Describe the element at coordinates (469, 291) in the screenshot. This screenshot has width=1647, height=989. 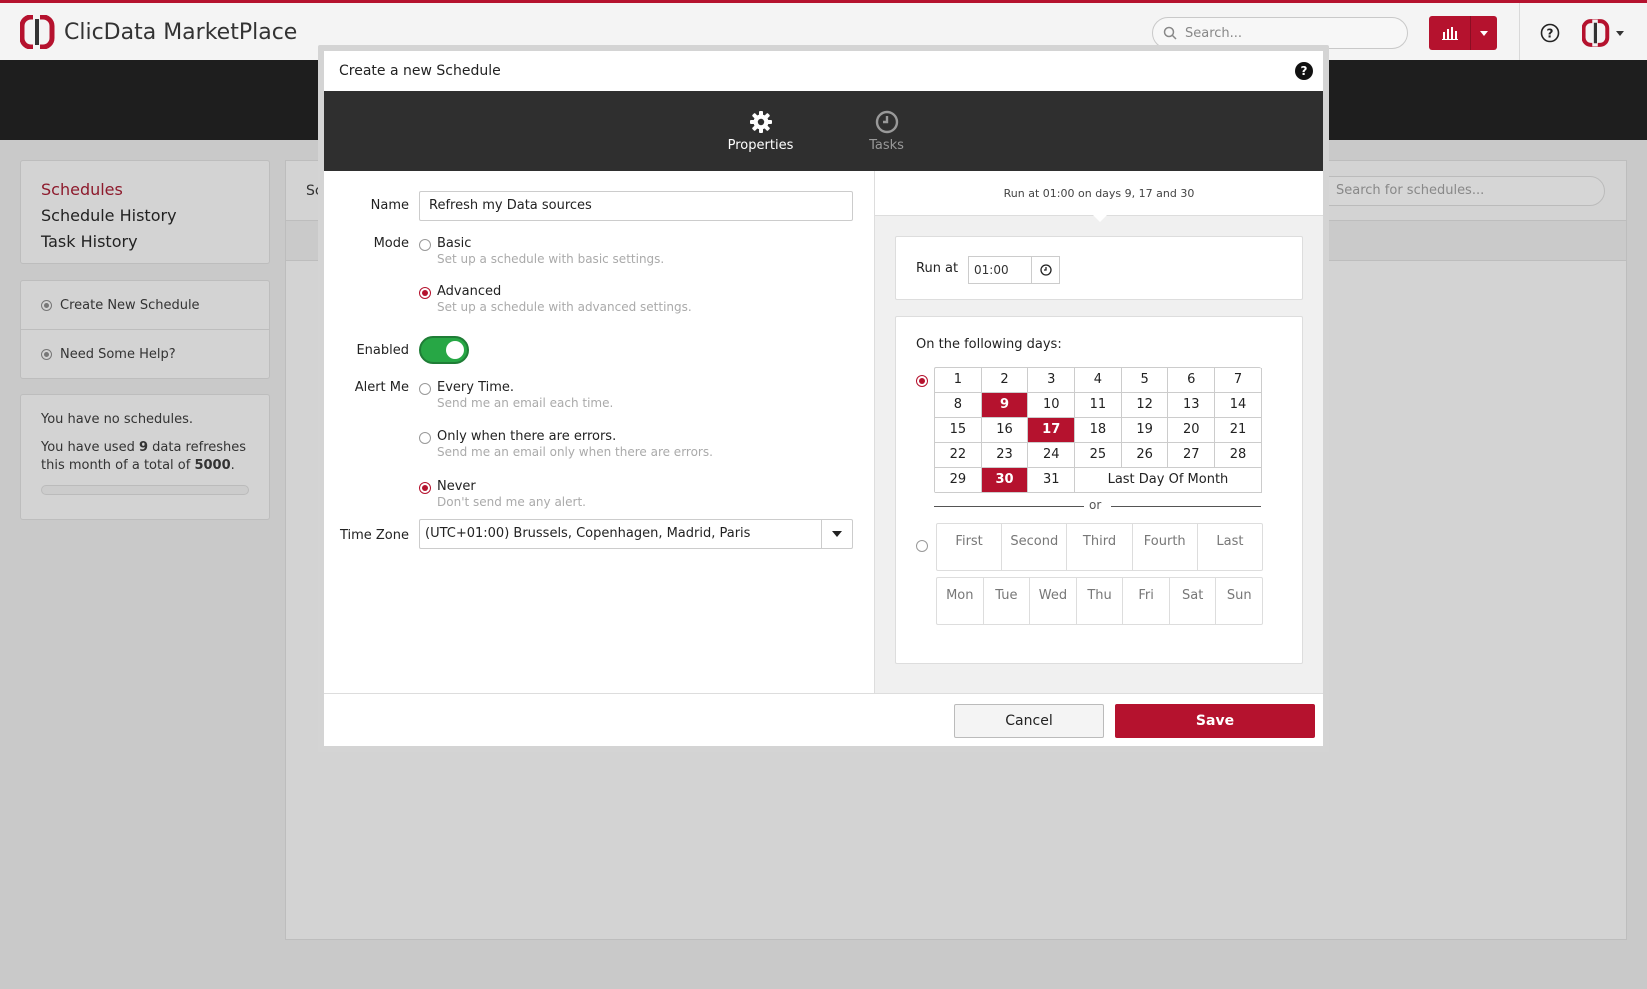
I see `mode-advanced-title: Advanced` at that location.